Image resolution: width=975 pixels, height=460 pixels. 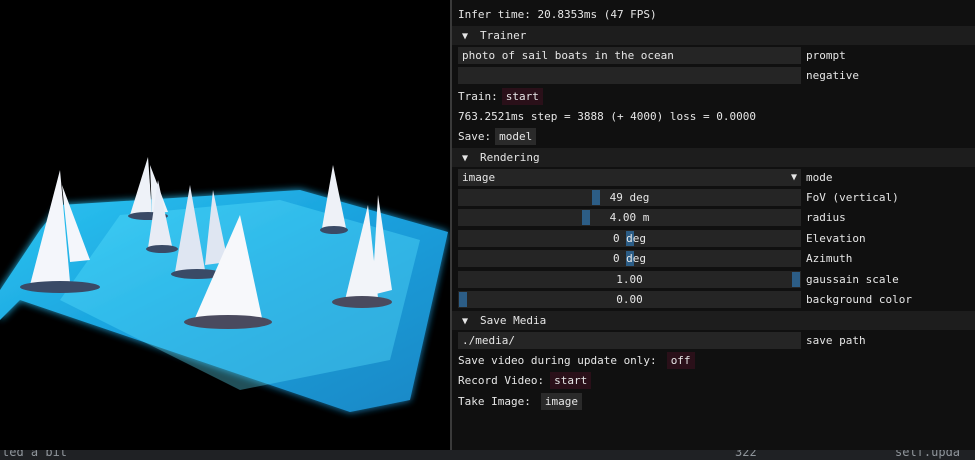 I want to click on gaussian-scale-slider: 1.00, so click(x=629, y=279).